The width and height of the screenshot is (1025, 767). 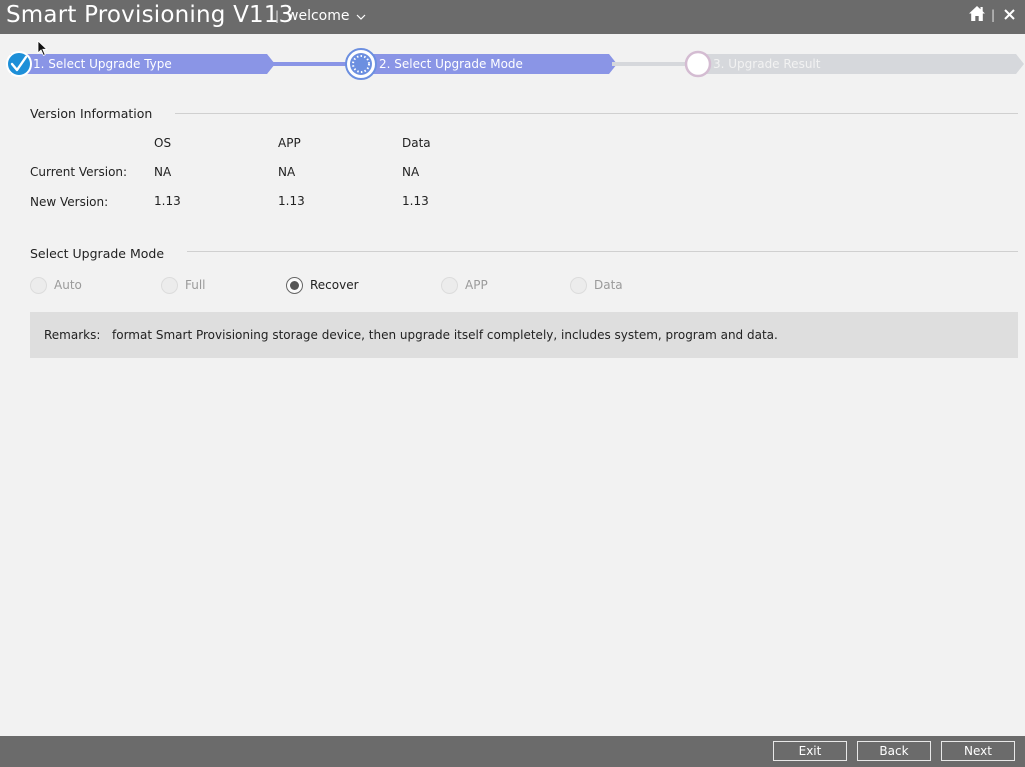 What do you see at coordinates (978, 751) in the screenshot?
I see `next-button: Next` at bounding box center [978, 751].